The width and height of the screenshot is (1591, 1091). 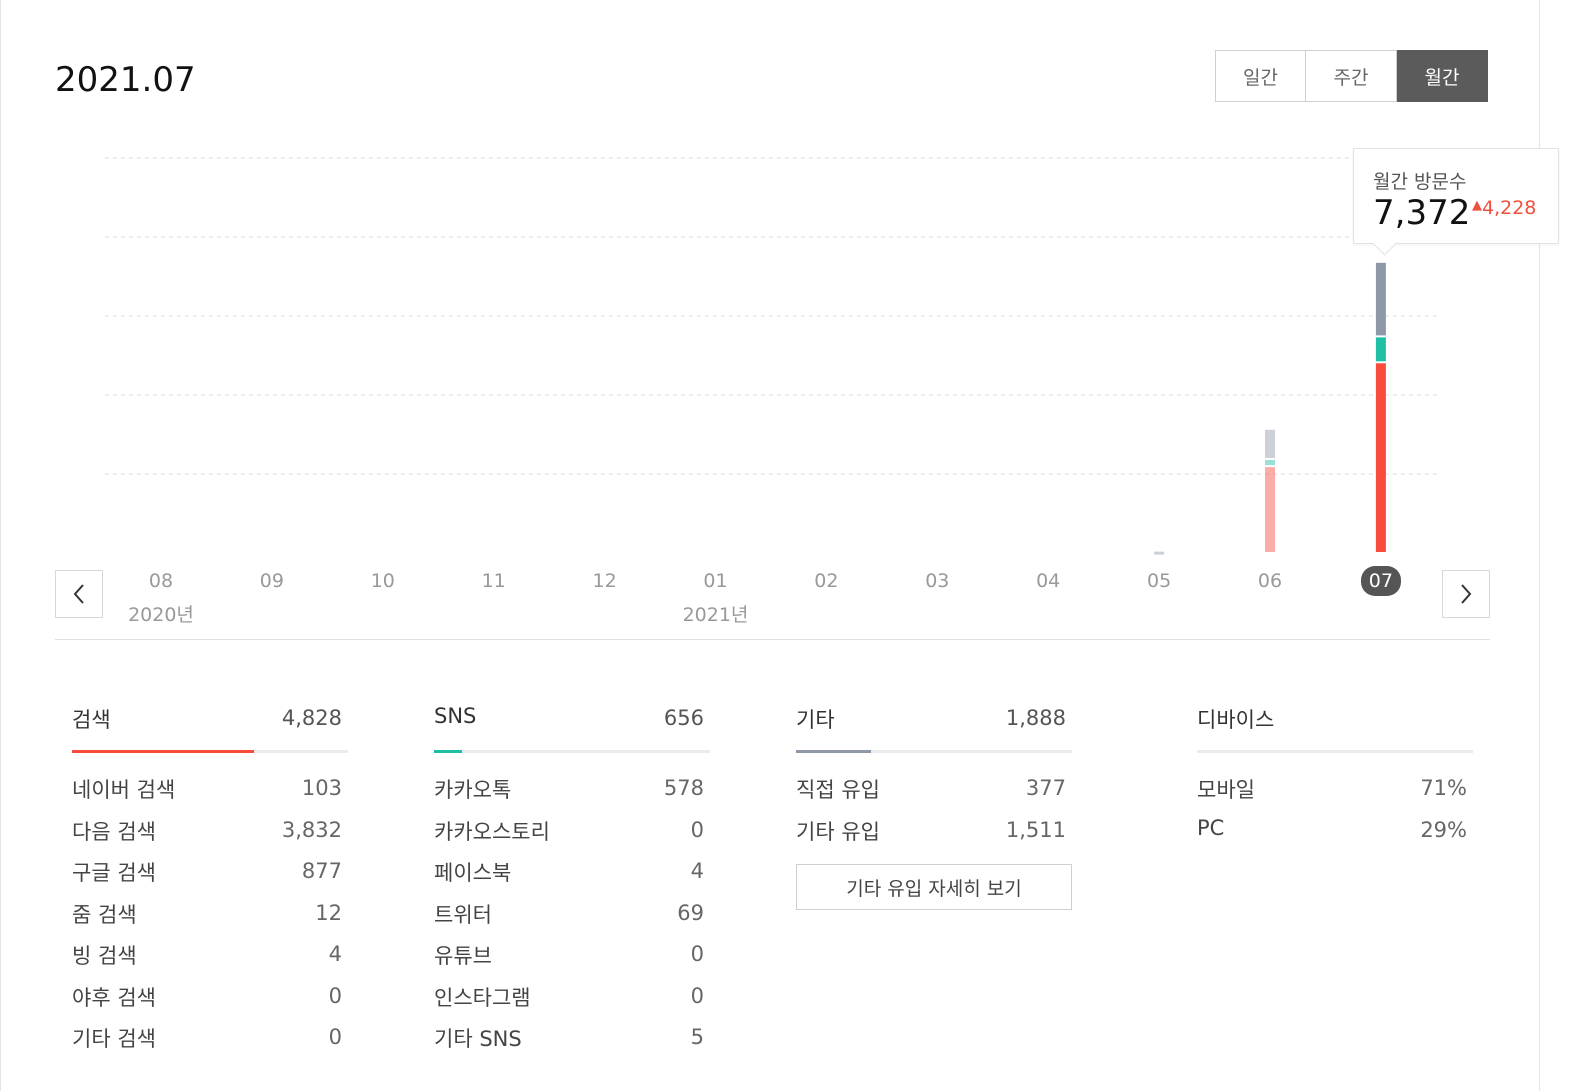 What do you see at coordinates (934, 887) in the screenshot?
I see `other-detail-button: 기타 유입 자세히 보기` at bounding box center [934, 887].